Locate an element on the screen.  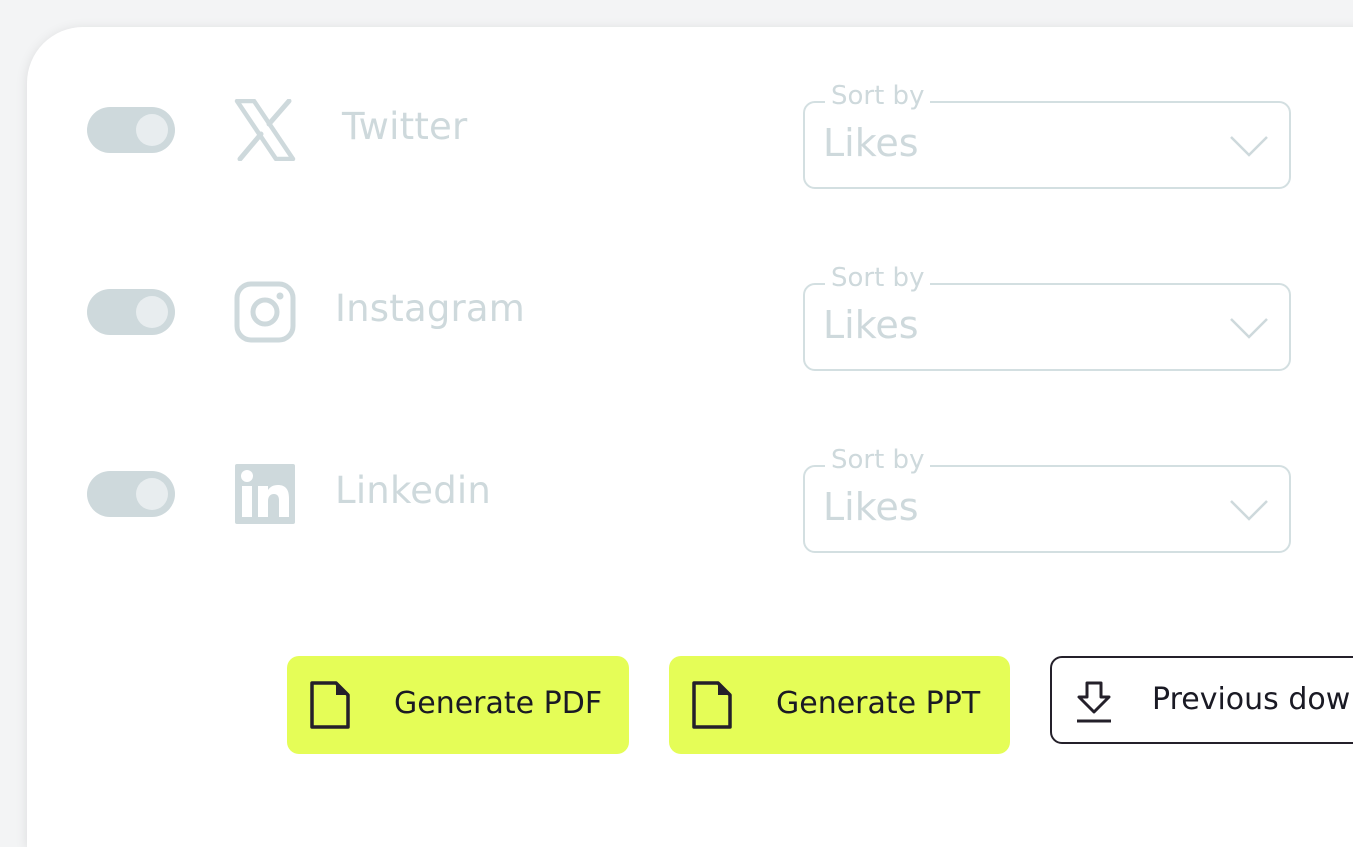
previous-downloads-label: Previous dow is located at coordinates (1251, 699).